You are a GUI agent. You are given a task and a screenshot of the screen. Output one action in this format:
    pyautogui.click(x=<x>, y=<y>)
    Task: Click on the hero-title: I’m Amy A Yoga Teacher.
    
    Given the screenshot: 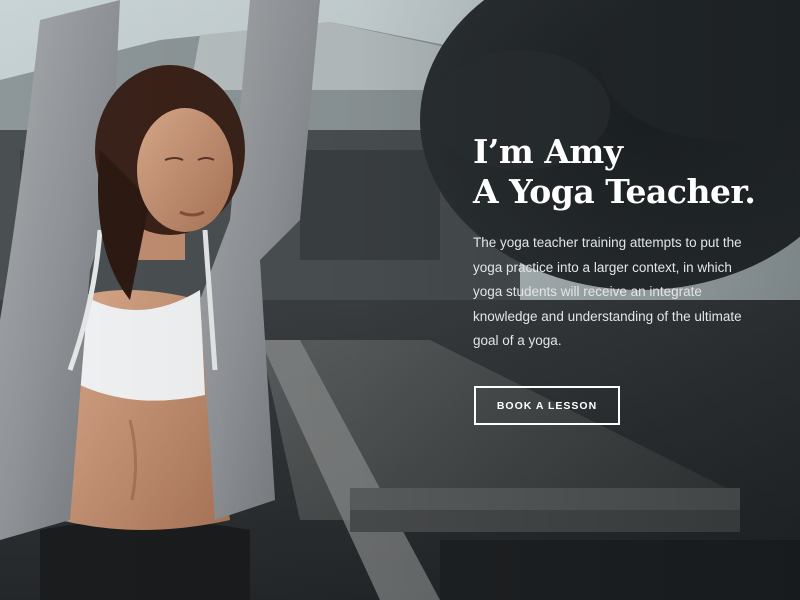 What is the action you would take?
    pyautogui.click(x=623, y=171)
    